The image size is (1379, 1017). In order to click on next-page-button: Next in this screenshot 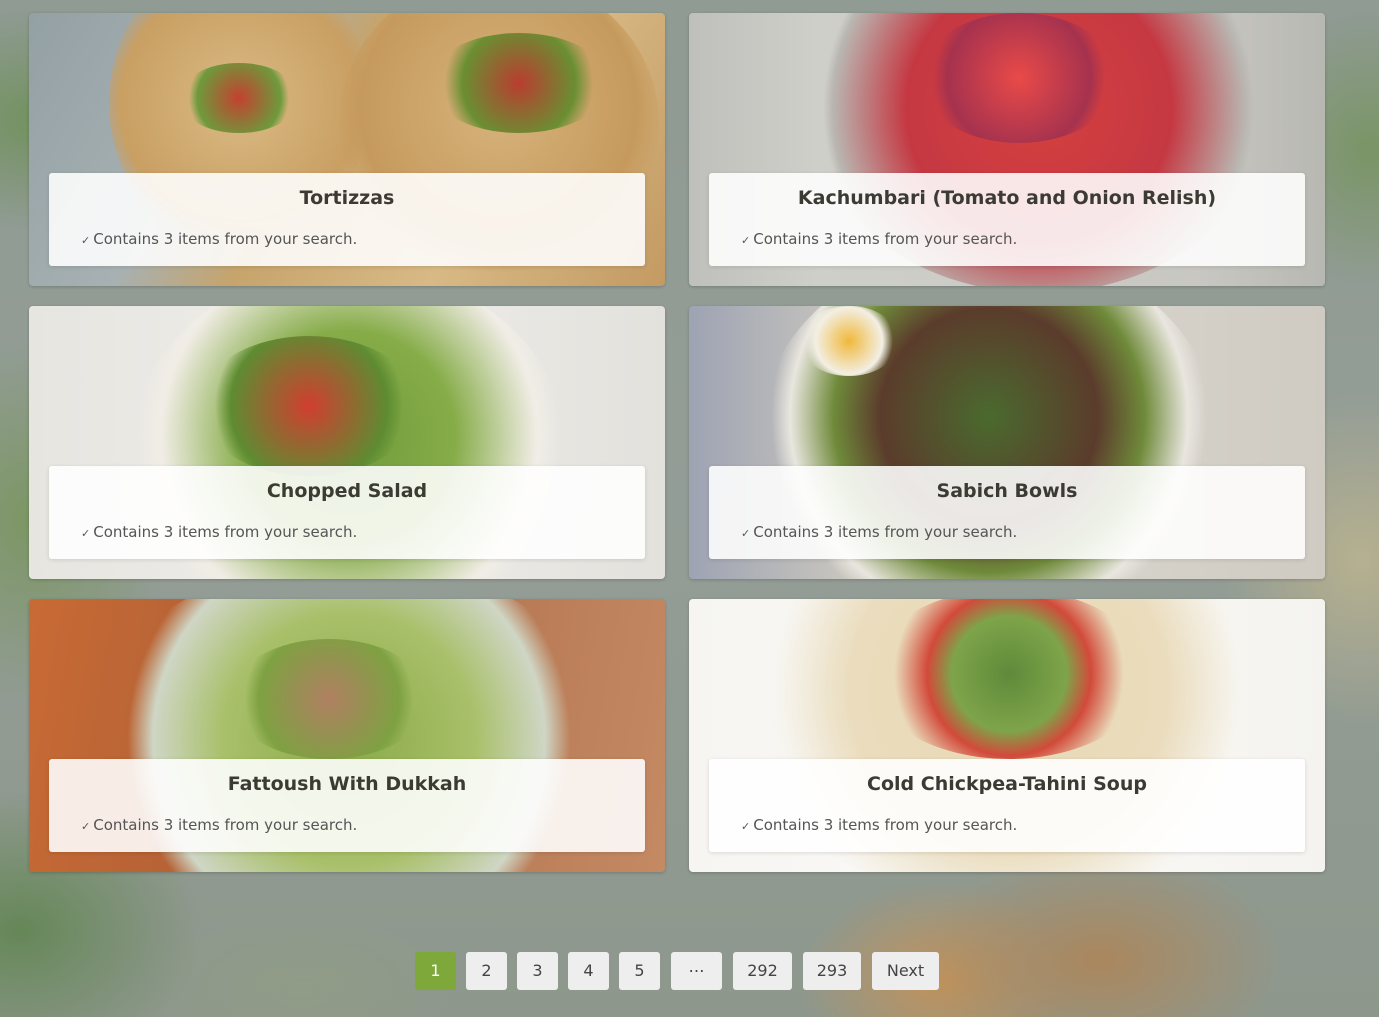, I will do `click(905, 971)`.